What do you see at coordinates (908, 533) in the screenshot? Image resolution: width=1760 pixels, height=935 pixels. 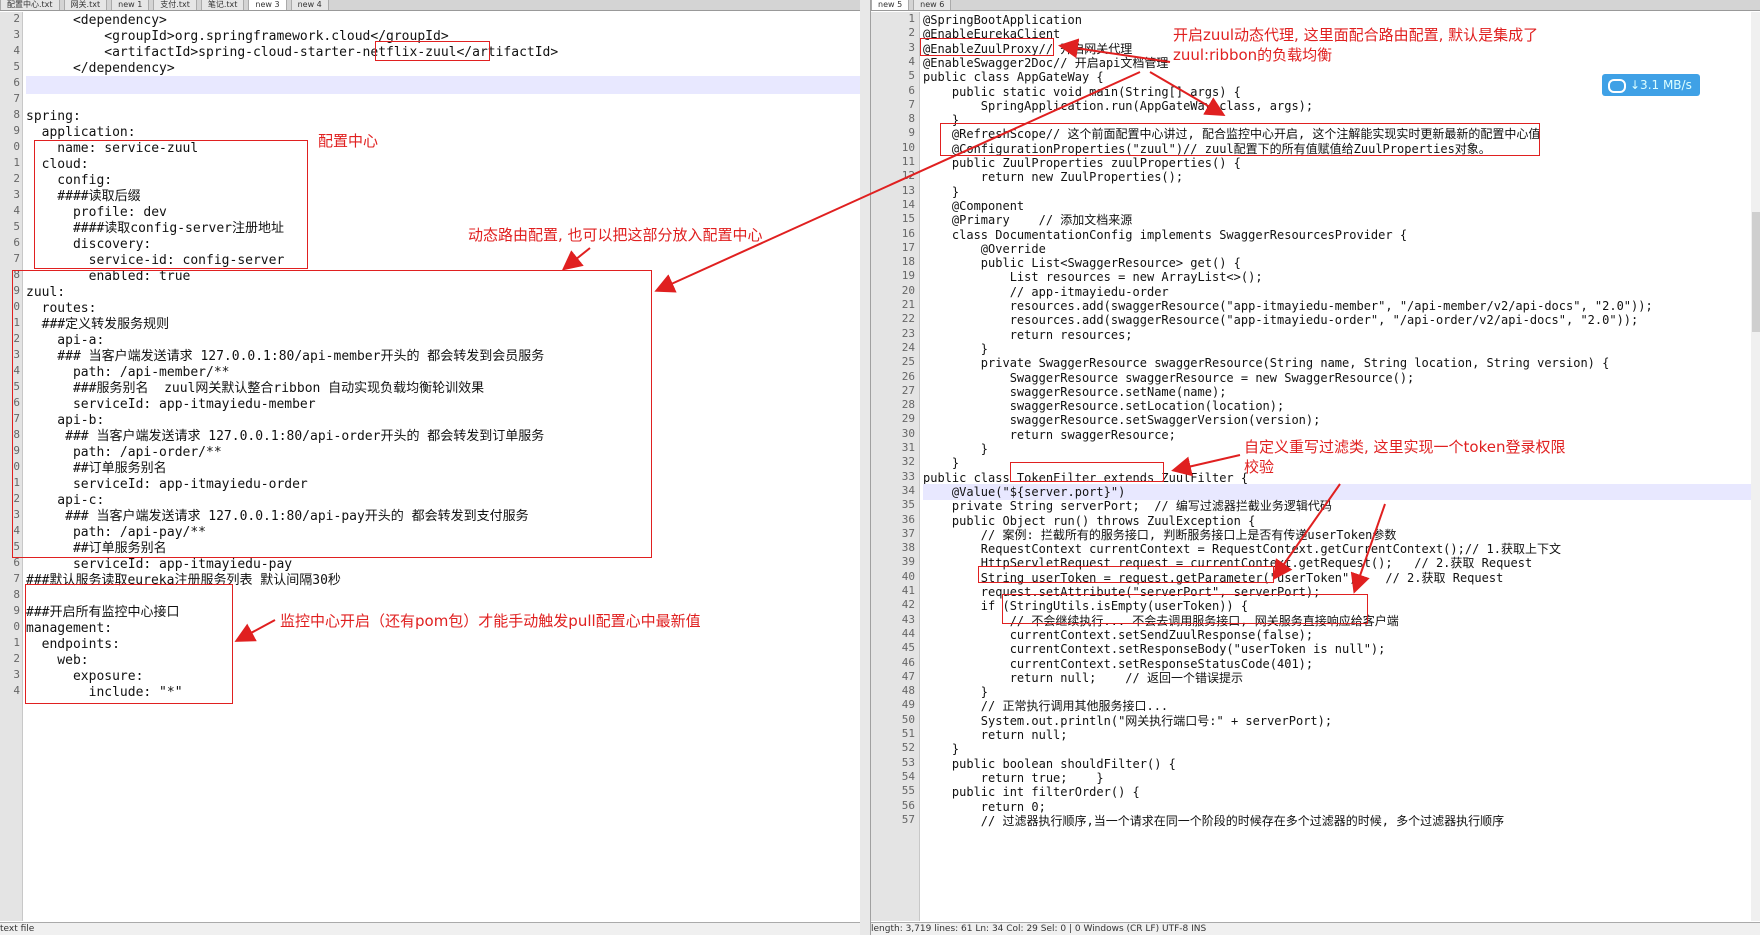 I see `line-number: 37` at bounding box center [908, 533].